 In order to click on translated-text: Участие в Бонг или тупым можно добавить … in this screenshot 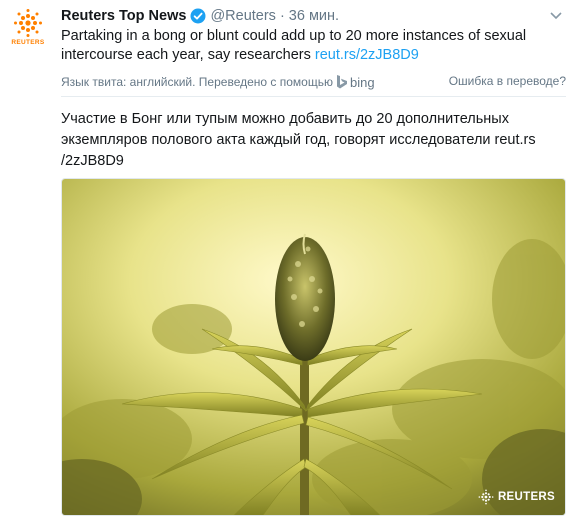, I will do `click(298, 140)`.